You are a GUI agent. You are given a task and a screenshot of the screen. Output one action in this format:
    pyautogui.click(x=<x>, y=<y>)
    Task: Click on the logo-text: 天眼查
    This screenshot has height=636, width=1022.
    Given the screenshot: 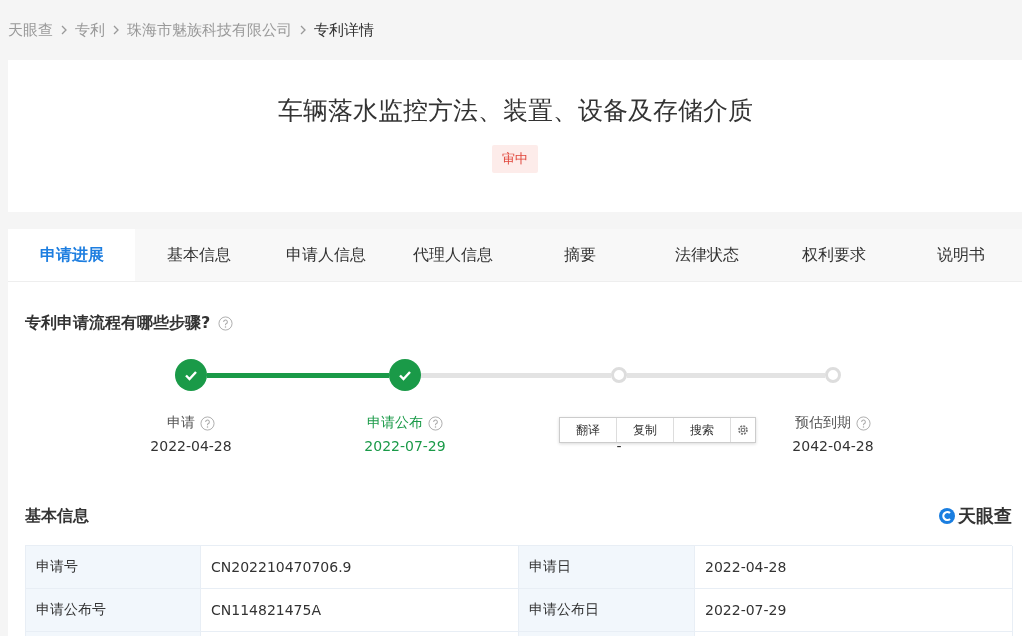 What is the action you would take?
    pyautogui.click(x=985, y=516)
    